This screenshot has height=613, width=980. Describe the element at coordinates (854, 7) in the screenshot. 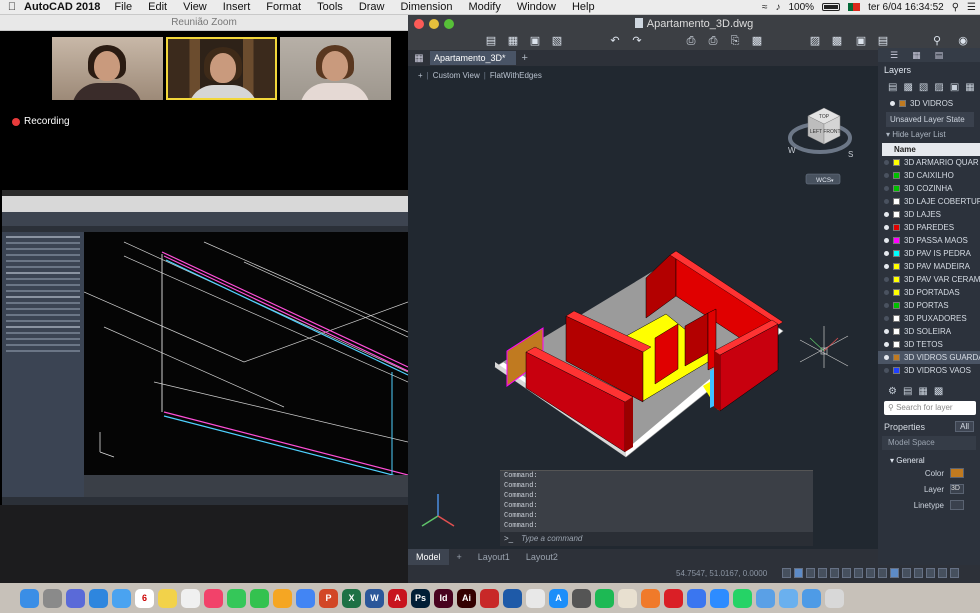

I see `flag-icon` at that location.